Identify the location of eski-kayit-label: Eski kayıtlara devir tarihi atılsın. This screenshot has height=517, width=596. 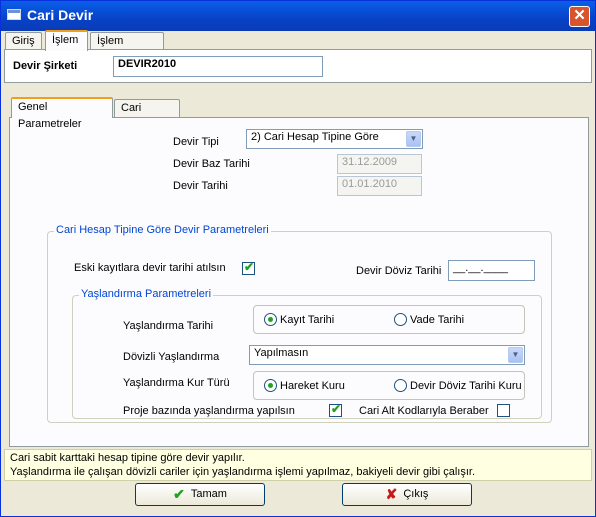
(150, 268).